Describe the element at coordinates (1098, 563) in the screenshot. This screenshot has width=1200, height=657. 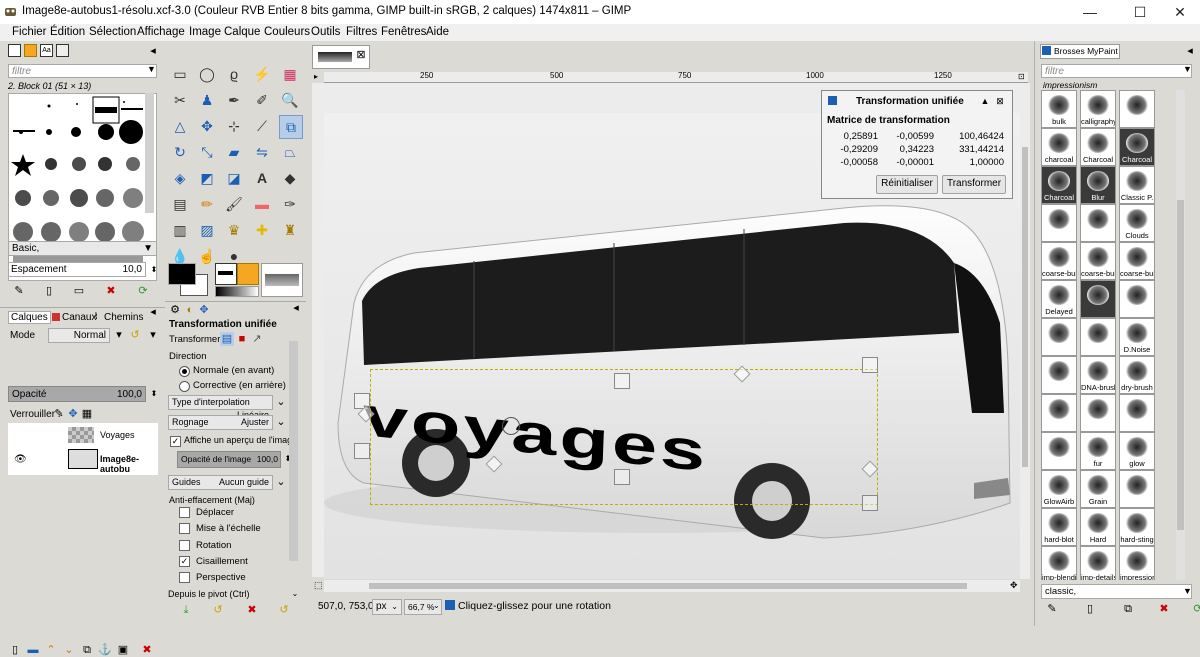
I see `mypaint-brush-item: imp-details` at that location.